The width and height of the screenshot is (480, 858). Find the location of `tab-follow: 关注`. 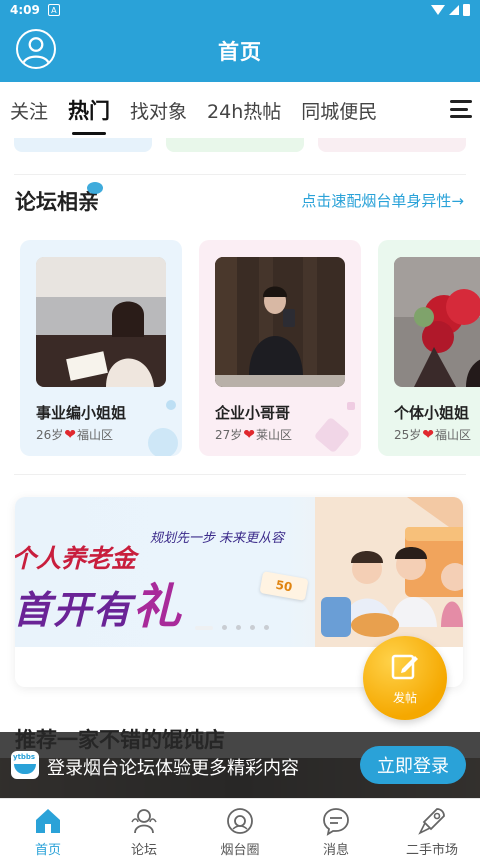

tab-follow: 关注 is located at coordinates (29, 110).